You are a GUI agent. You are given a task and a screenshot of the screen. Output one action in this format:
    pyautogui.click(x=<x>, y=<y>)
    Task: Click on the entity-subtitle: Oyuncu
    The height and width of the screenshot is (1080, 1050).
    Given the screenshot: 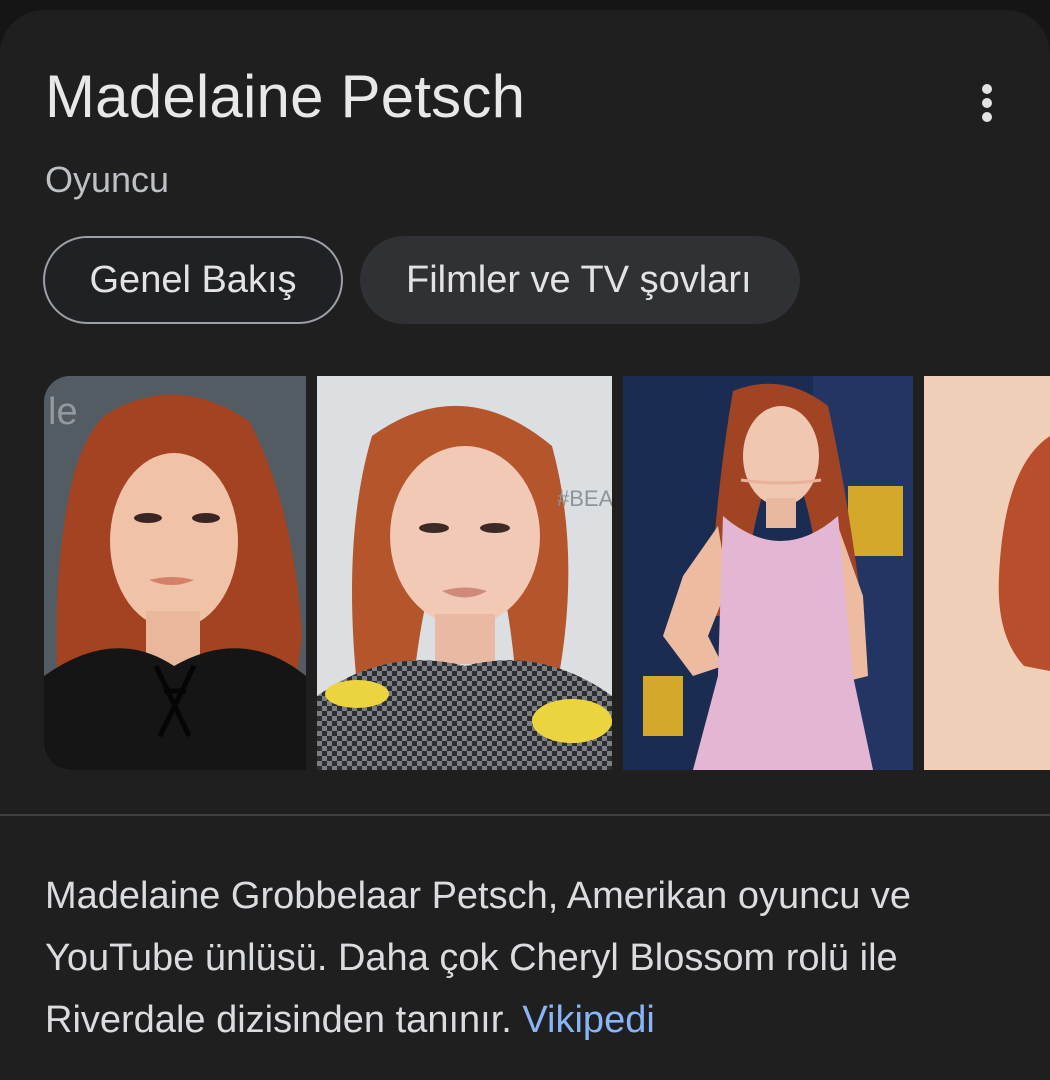 What is the action you would take?
    pyautogui.click(x=107, y=179)
    